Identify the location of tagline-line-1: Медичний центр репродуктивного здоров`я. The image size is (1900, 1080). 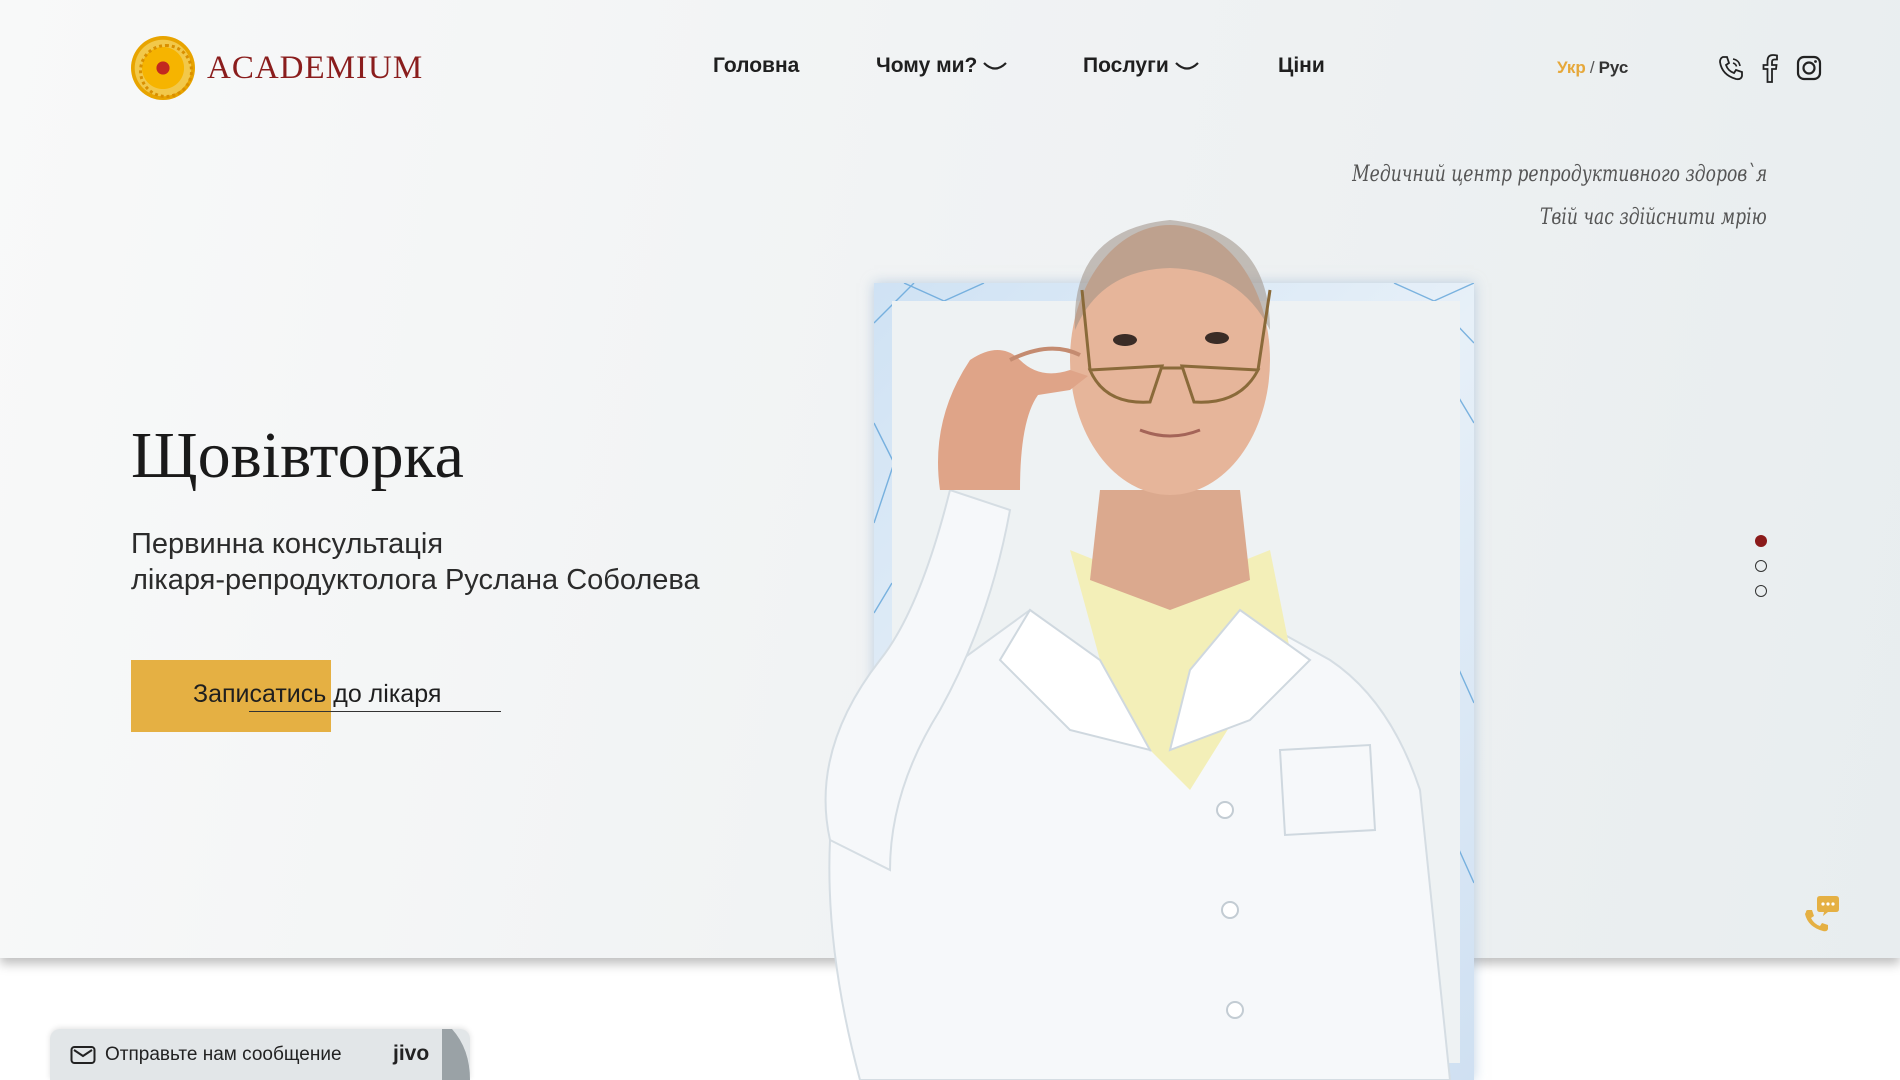
(1559, 174).